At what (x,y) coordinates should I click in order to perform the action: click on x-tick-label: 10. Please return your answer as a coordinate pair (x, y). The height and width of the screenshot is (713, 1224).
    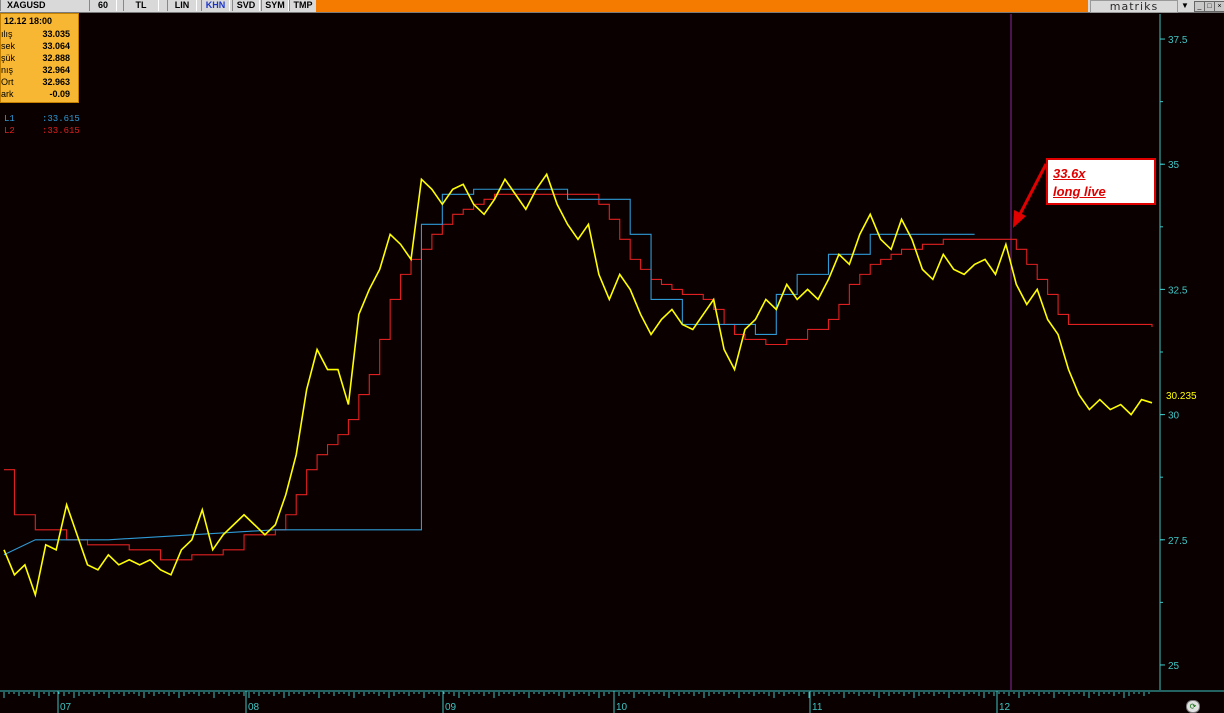
    Looking at the image, I should click on (622, 707).